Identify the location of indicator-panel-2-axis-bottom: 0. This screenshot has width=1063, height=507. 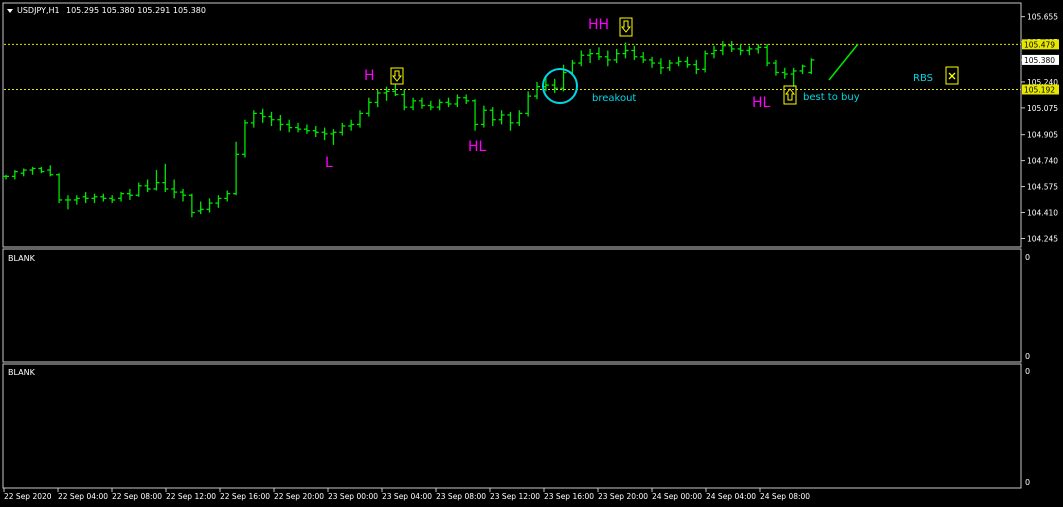
(1027, 482).